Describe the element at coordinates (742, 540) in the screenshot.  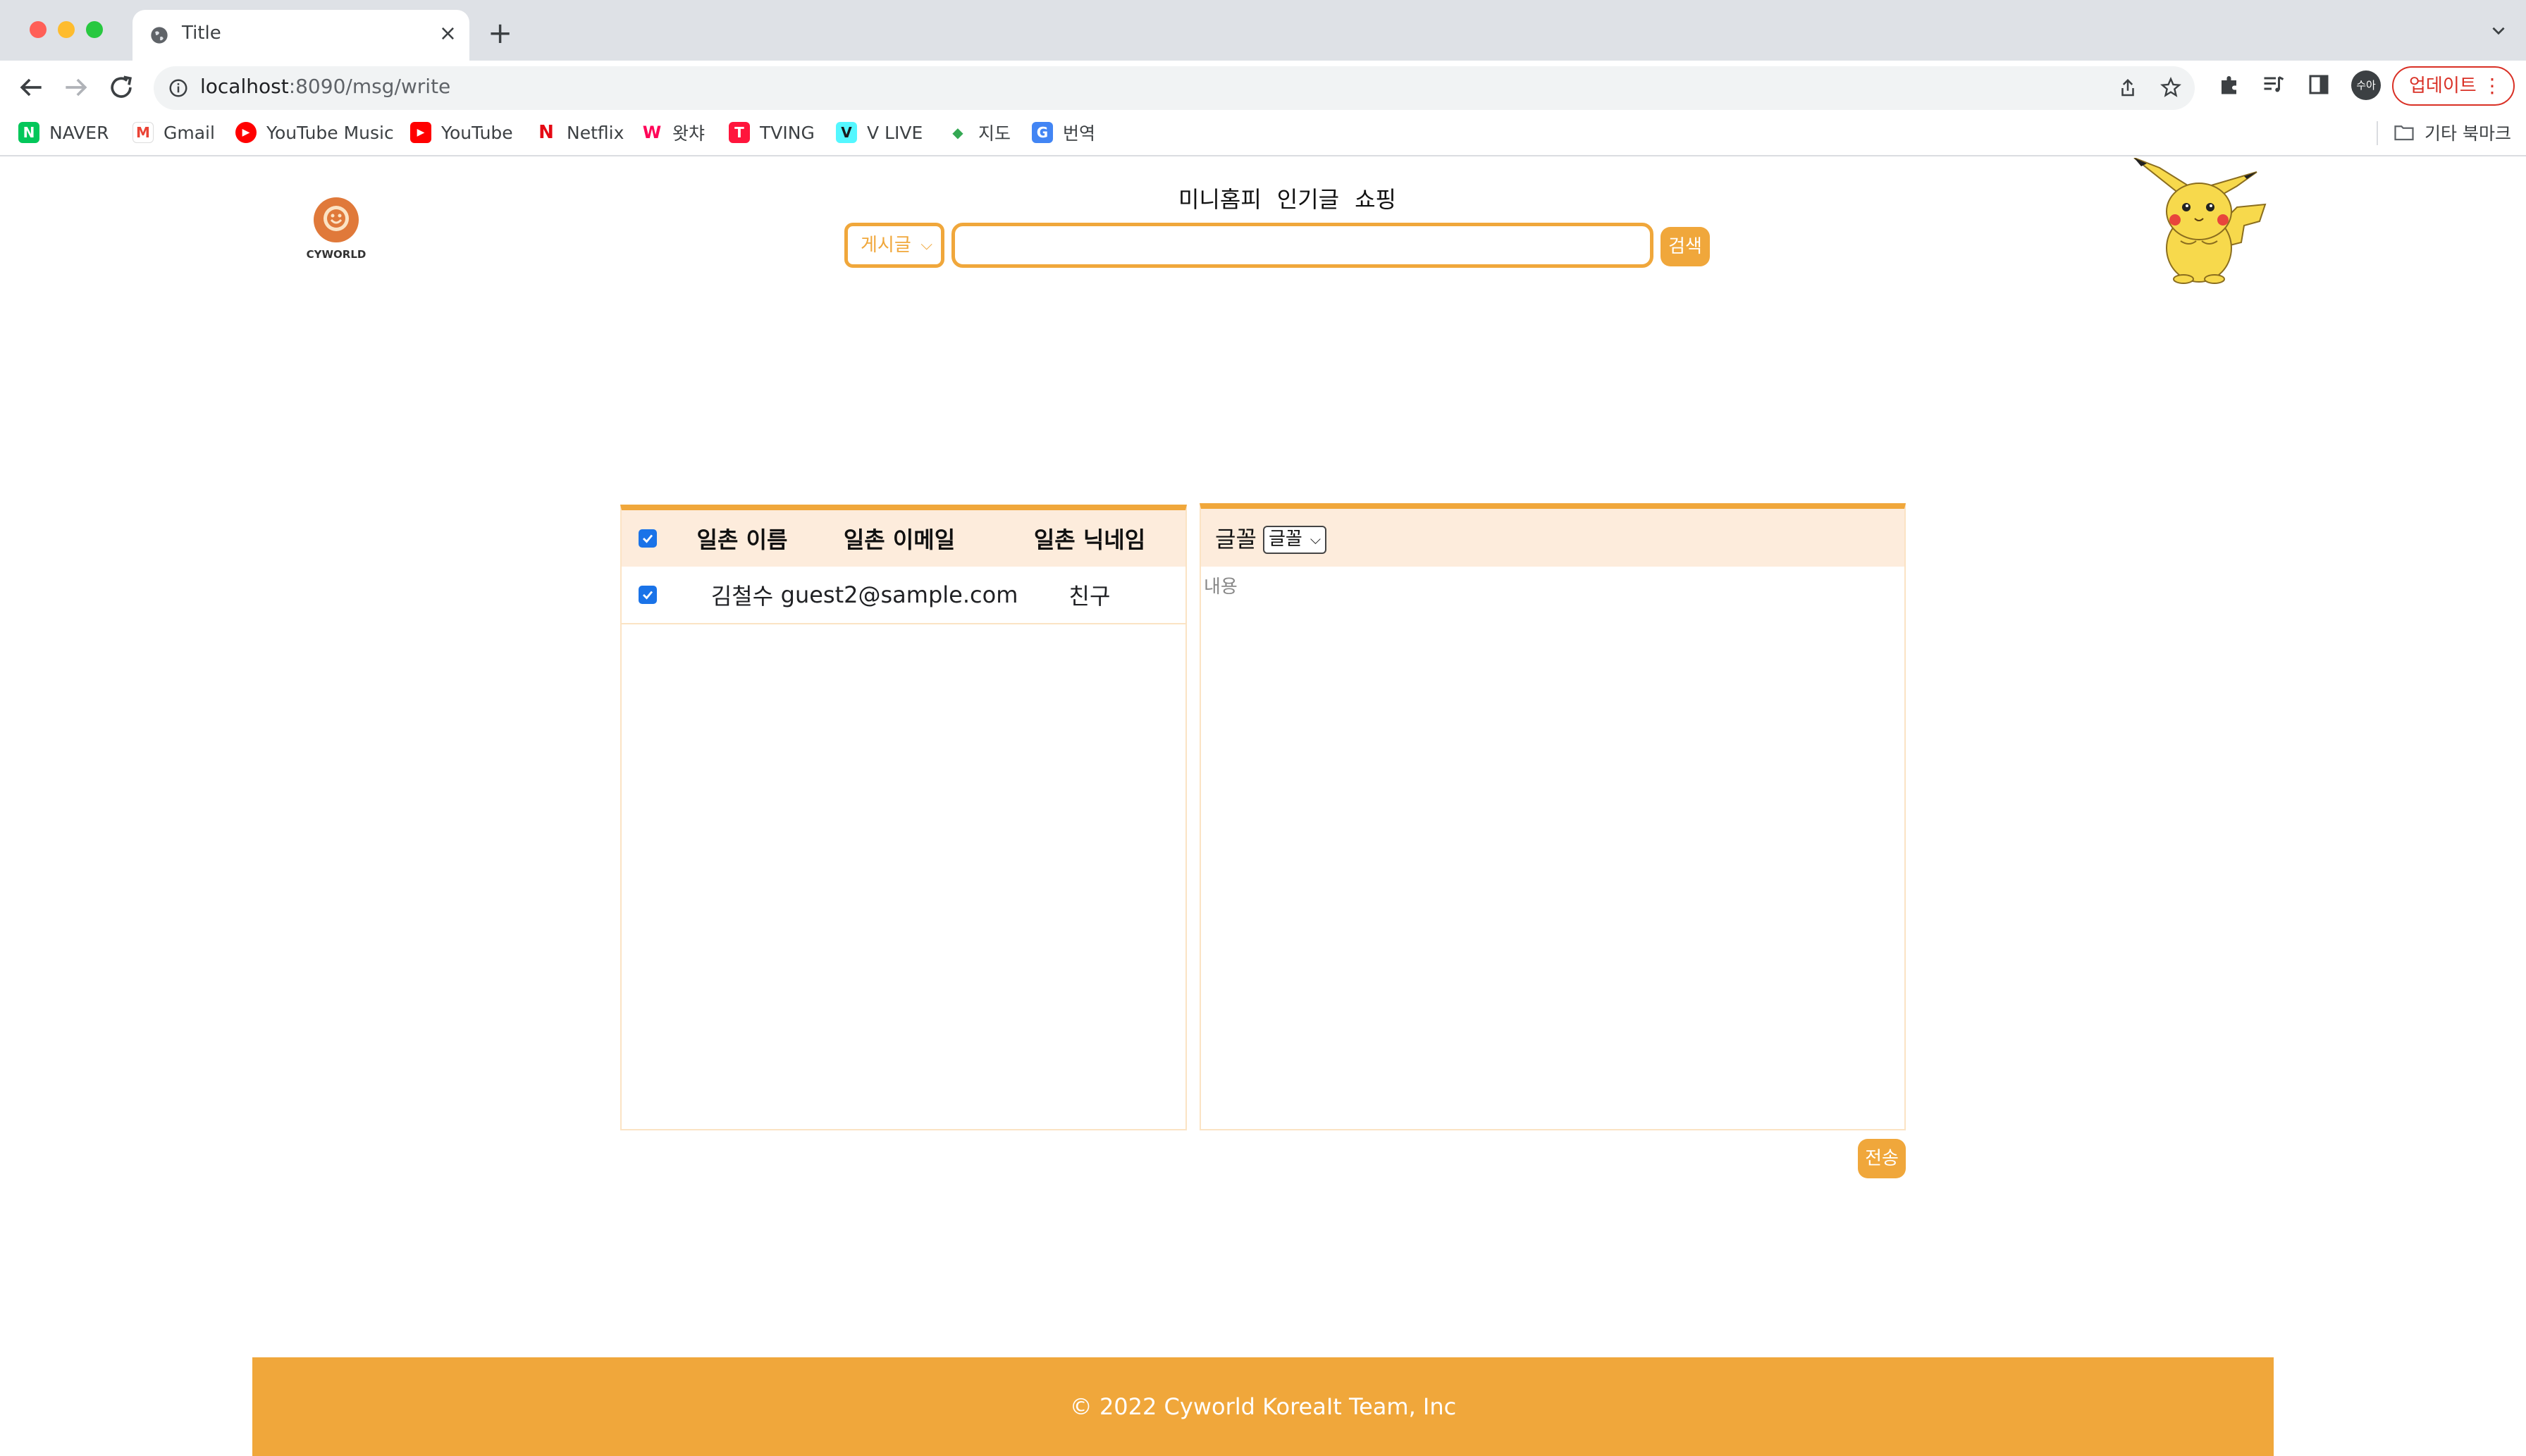
I see `header-friend-name: 일촌 이름` at that location.